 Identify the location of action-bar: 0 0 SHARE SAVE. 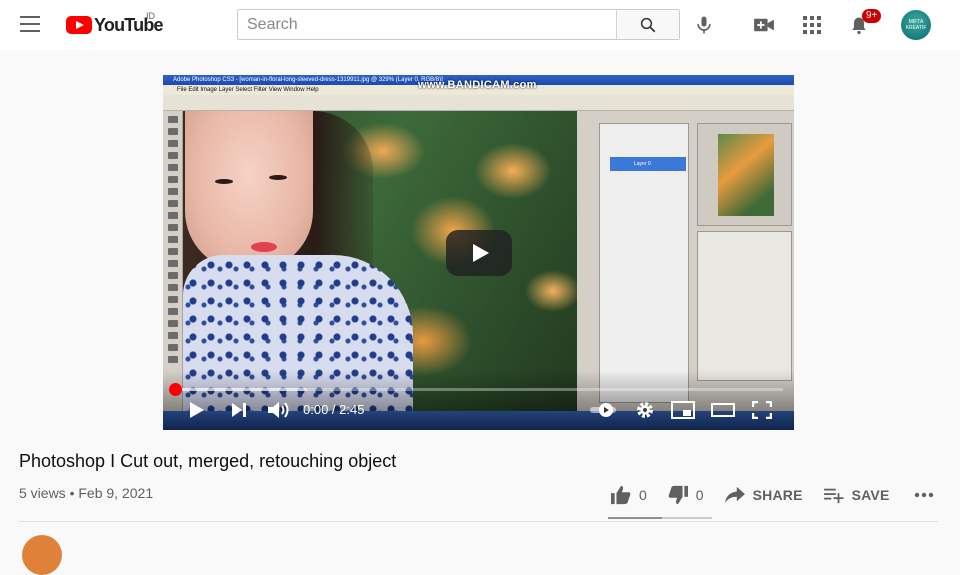
(785, 495).